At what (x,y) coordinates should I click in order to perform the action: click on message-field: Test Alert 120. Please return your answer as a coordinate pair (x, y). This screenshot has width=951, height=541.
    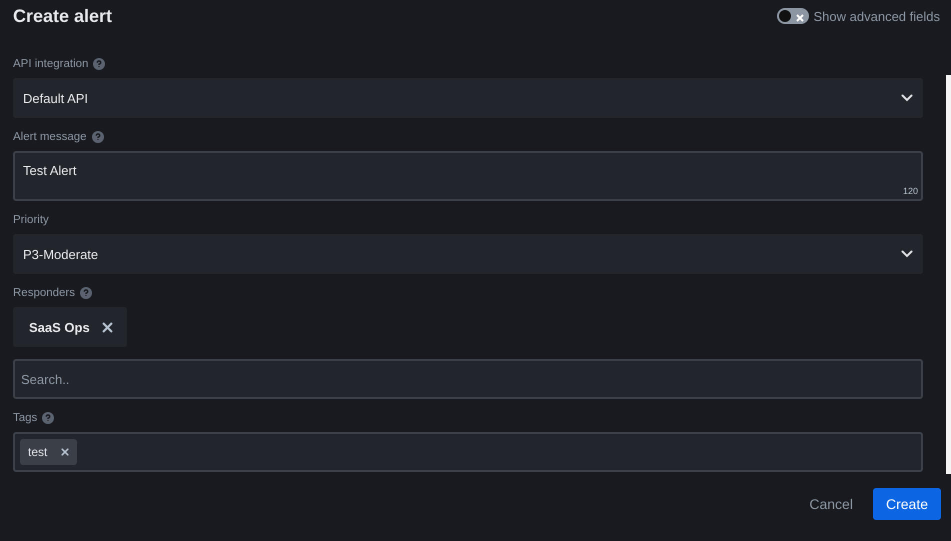
    Looking at the image, I should click on (468, 176).